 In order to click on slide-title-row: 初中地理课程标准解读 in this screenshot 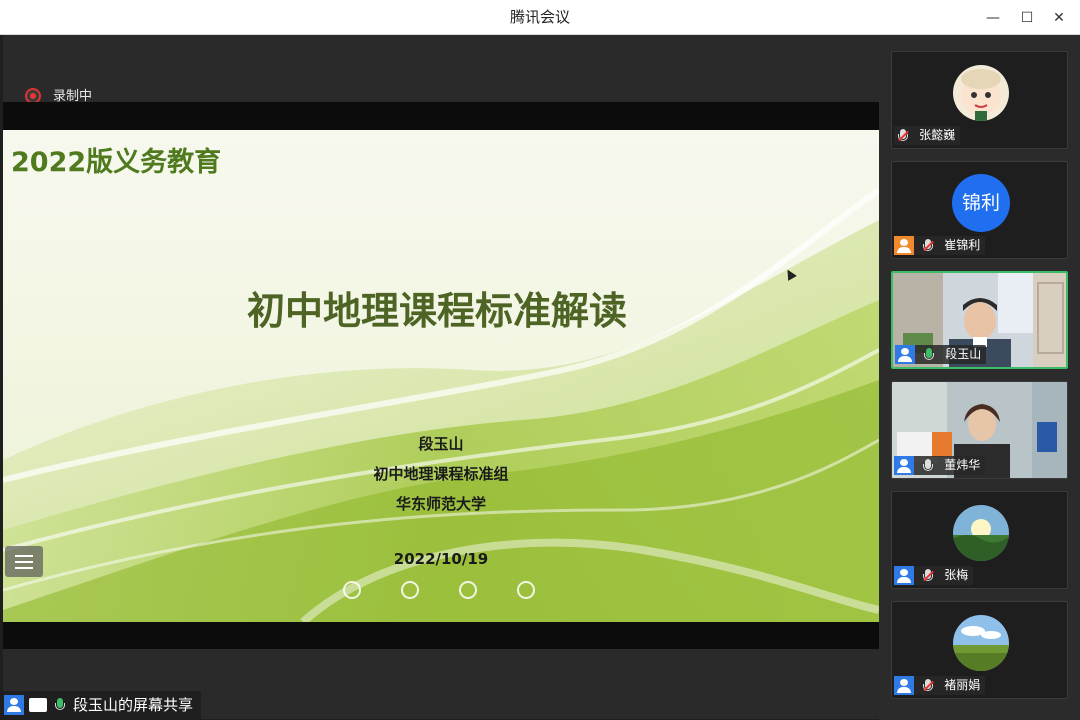, I will do `click(441, 307)`.